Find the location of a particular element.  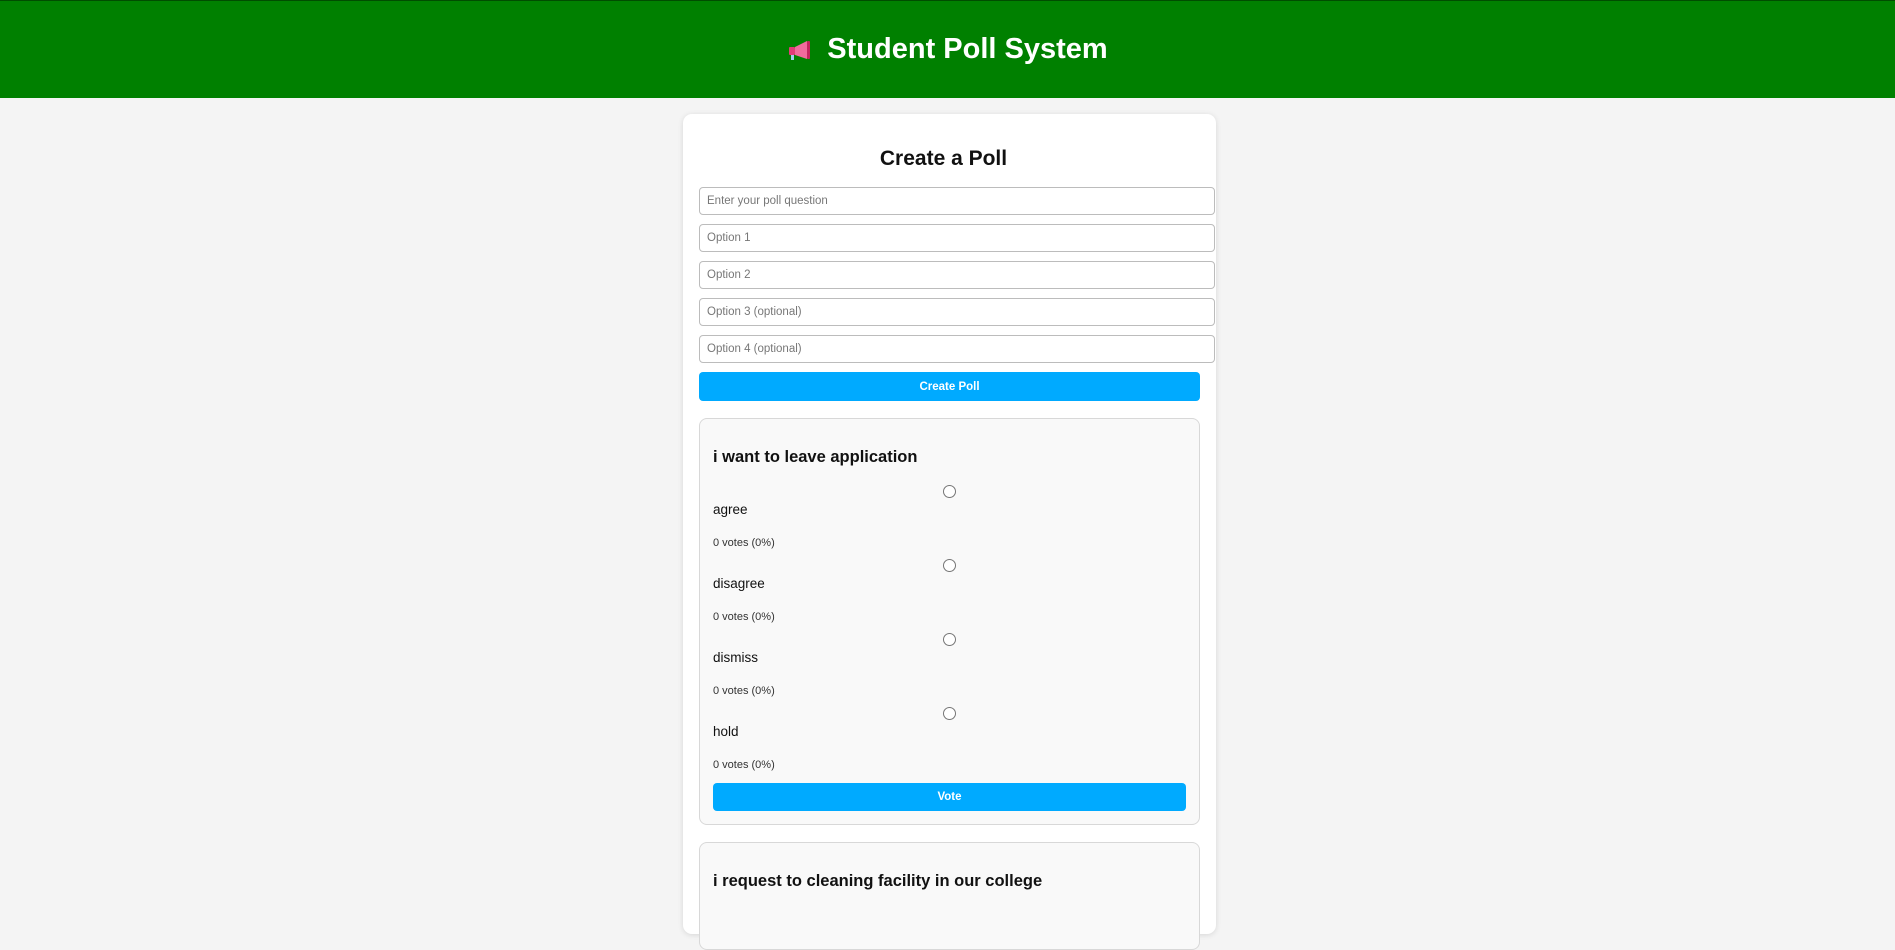

option-label: disagree is located at coordinates (739, 583).